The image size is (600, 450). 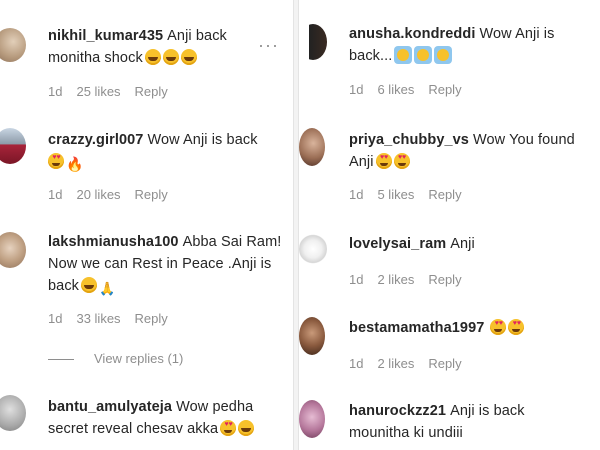 I want to click on like-count: 5 likes, so click(x=395, y=194).